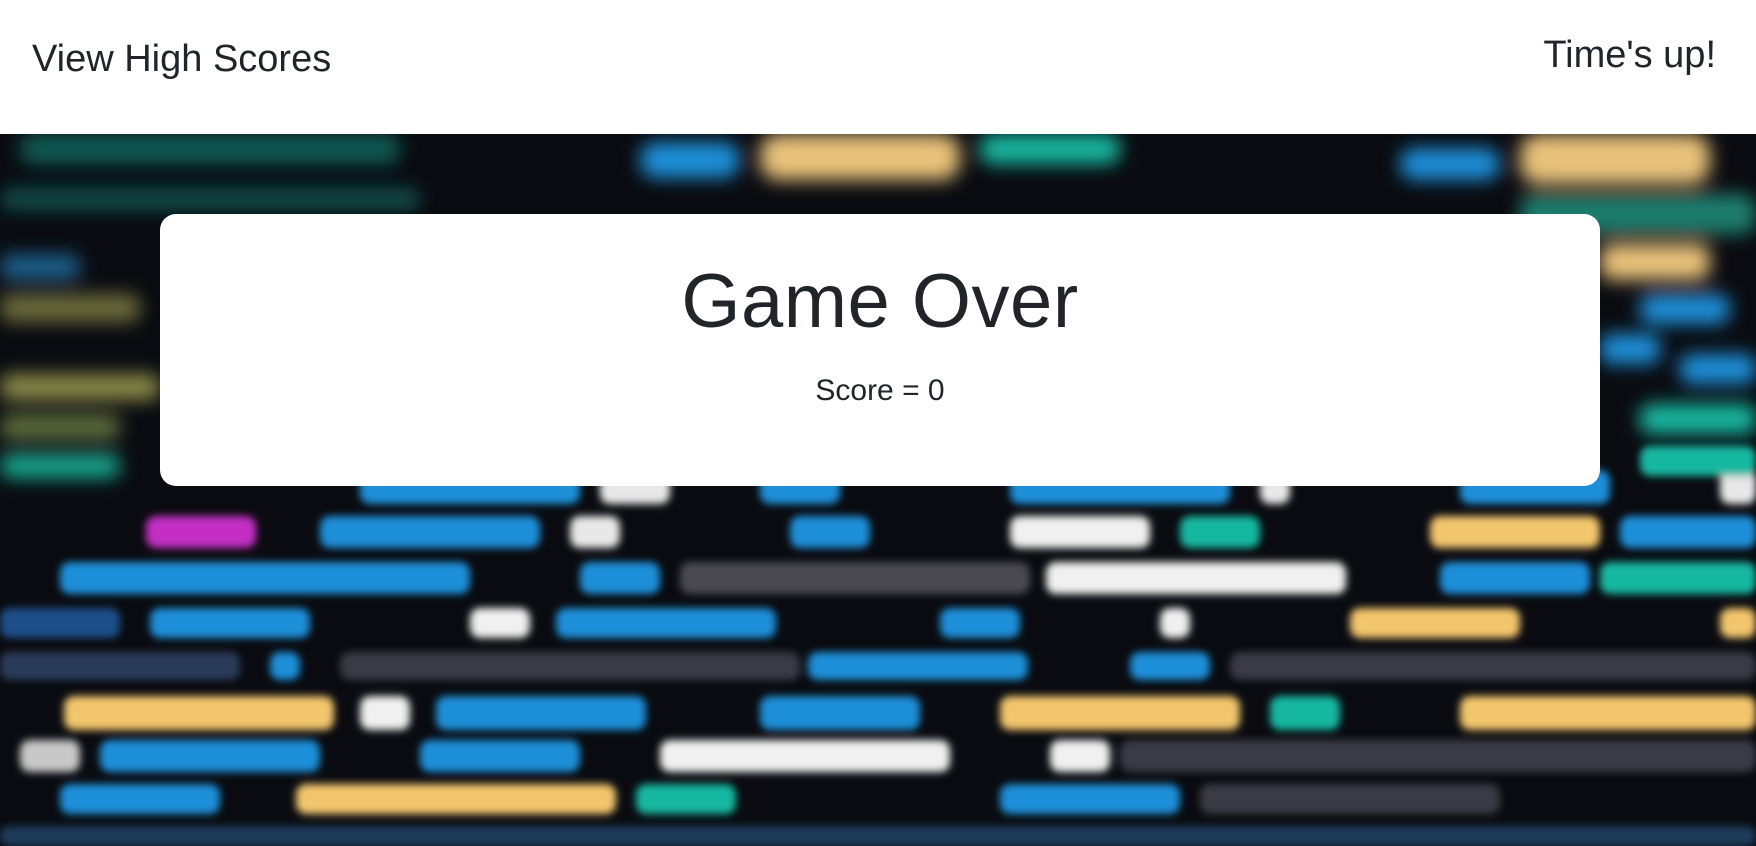 This screenshot has height=846, width=1756. What do you see at coordinates (1629, 55) in the screenshot?
I see `timer-status: Time's up!` at bounding box center [1629, 55].